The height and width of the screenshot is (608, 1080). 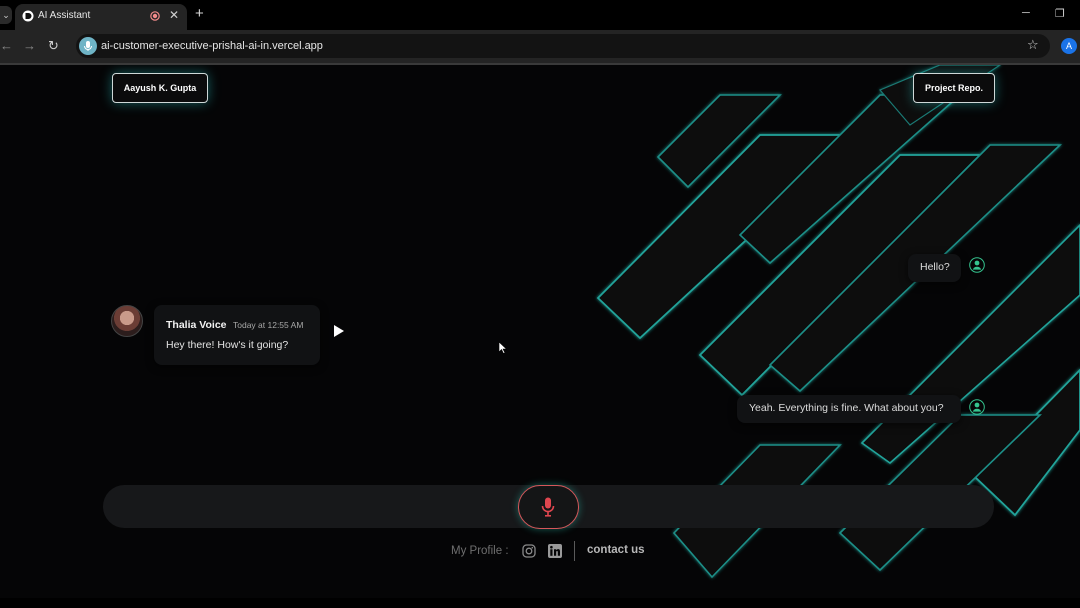 I want to click on project-repo-button: Project Repo., so click(x=954, y=88).